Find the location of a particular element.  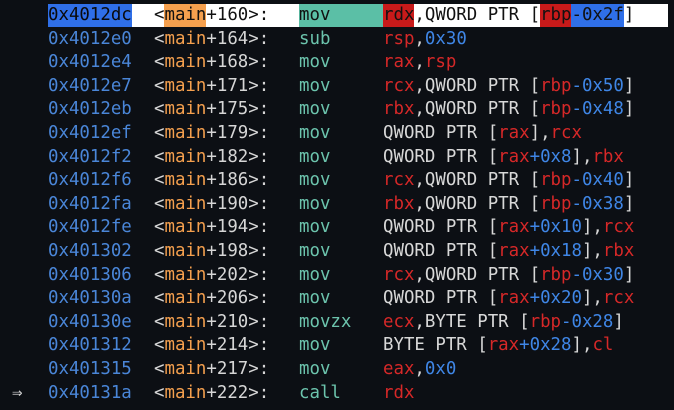

instruction-operands: rbx,QWORD PTR [rbp-0x38] is located at coordinates (508, 204).